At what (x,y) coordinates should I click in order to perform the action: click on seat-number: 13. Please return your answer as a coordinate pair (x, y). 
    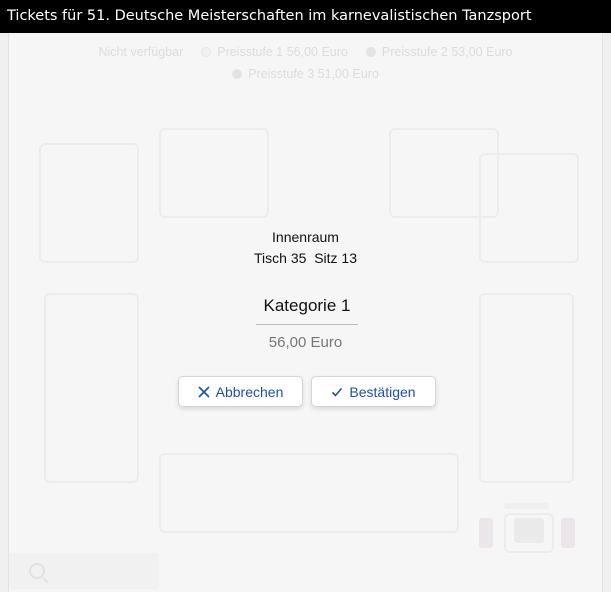
    Looking at the image, I should click on (349, 258).